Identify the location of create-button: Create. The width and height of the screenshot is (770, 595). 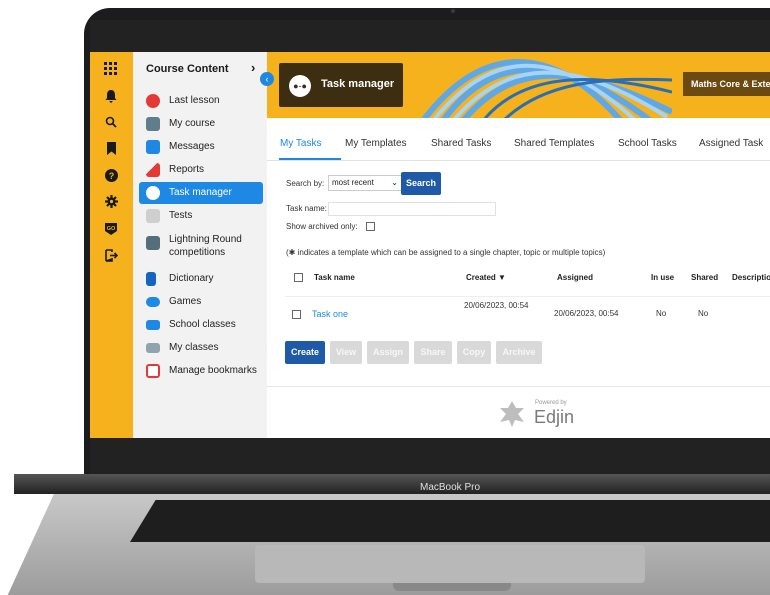
(305, 352).